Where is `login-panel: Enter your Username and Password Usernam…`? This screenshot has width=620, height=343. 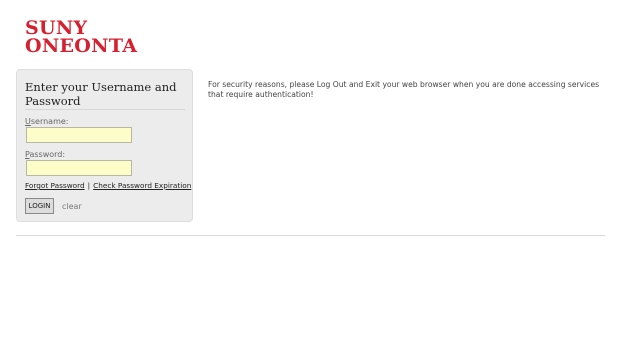 login-panel: Enter your Username and Password Usernam… is located at coordinates (104, 145).